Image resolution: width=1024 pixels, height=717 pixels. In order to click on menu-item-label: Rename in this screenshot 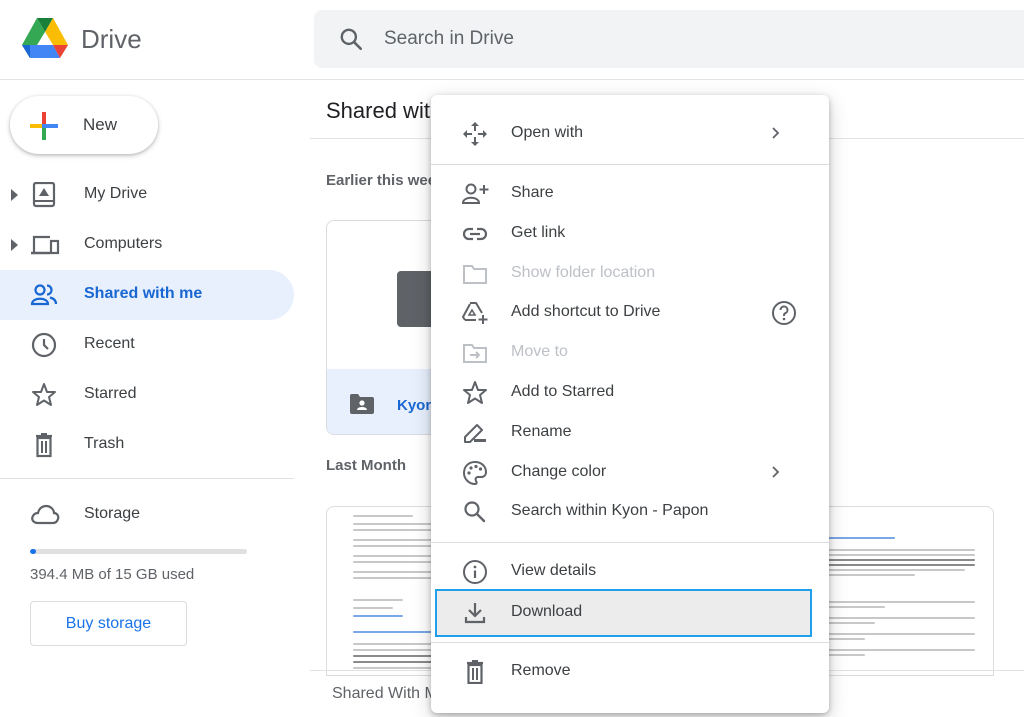, I will do `click(541, 431)`.